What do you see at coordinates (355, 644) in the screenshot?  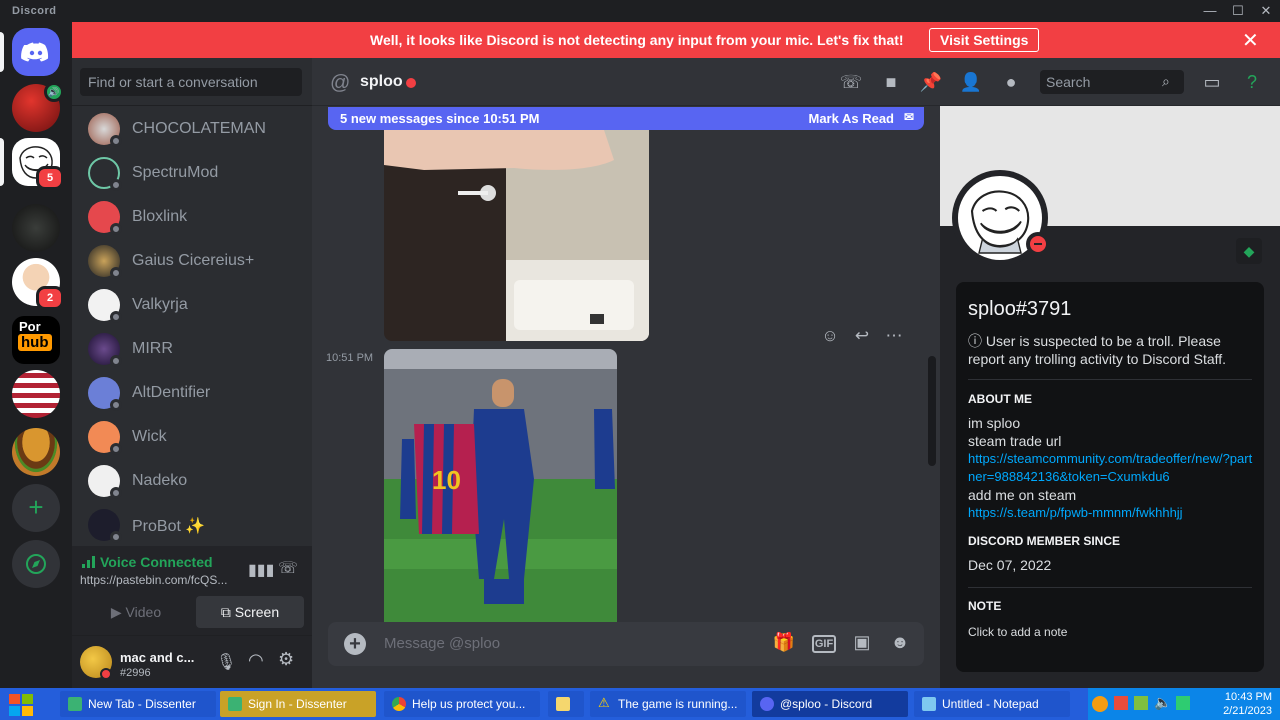 I see `upload-plus-icon: +` at bounding box center [355, 644].